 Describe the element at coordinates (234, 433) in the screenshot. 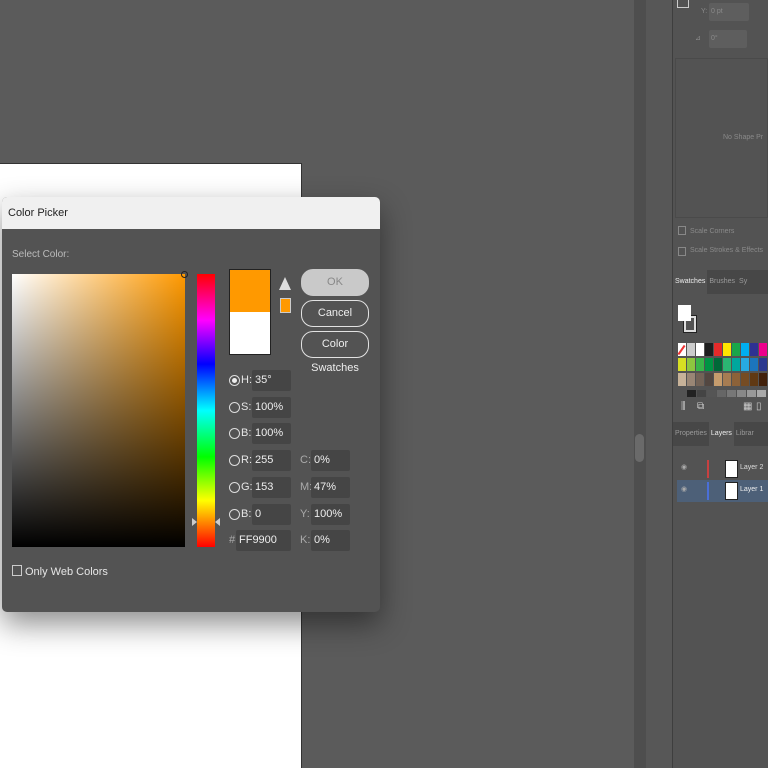

I see `radio-b` at that location.